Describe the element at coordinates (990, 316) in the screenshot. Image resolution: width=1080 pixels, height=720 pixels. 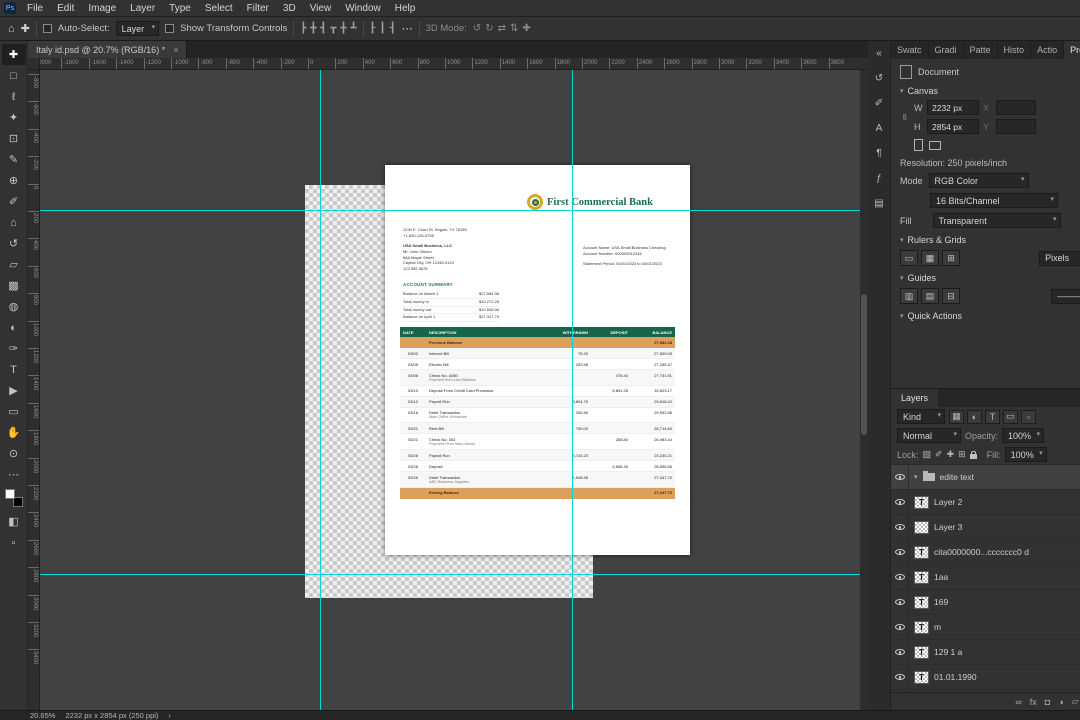
I see `quick-actions-section-header: ▾ Quick Actions` at that location.